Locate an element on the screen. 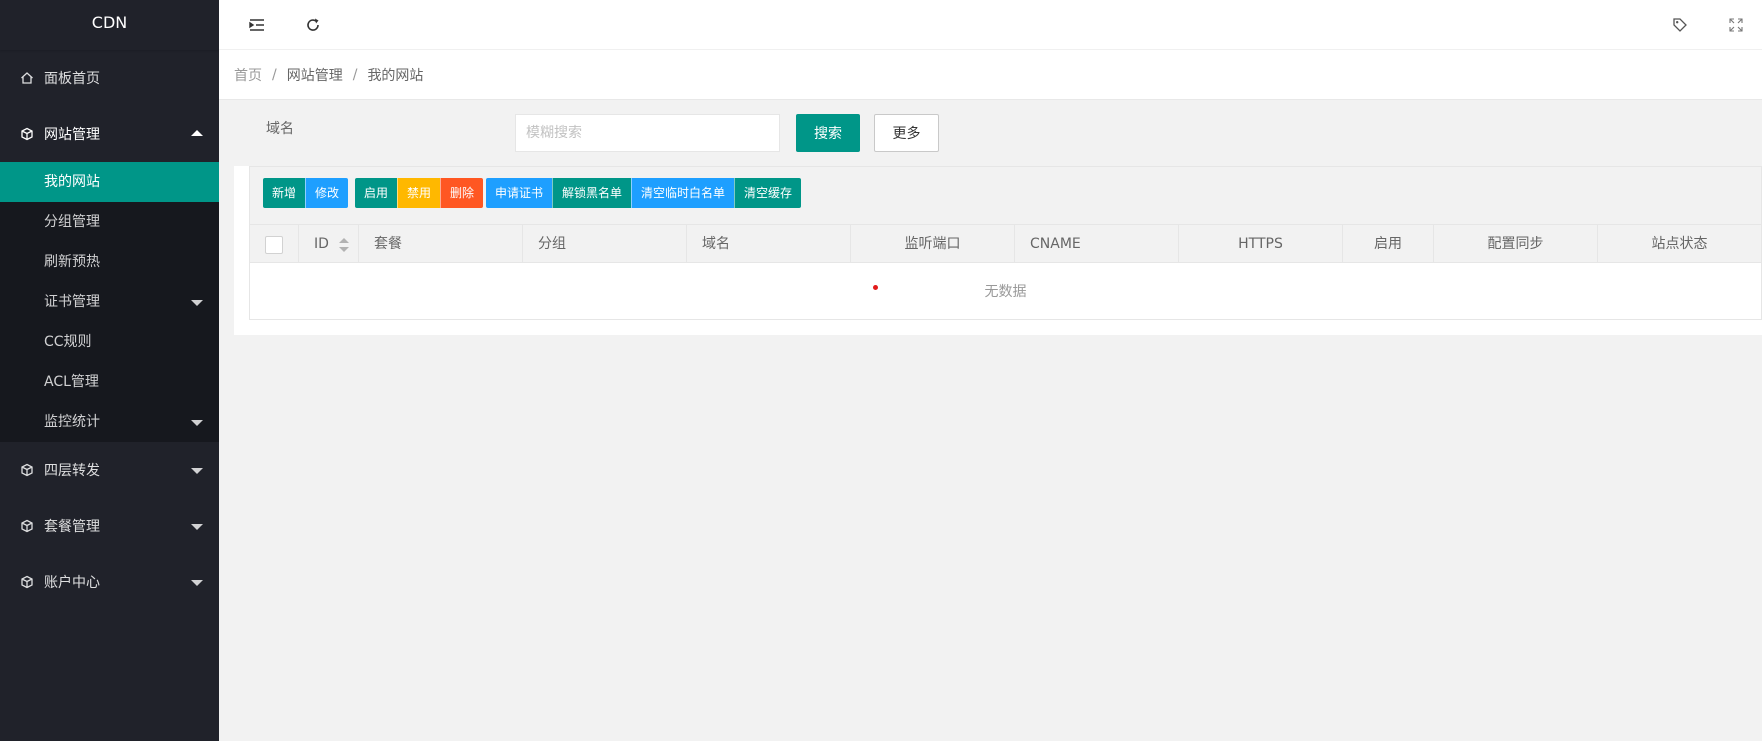 The height and width of the screenshot is (741, 1762). sidebar-item-refresh-preheat: 刷新预热 is located at coordinates (109, 262).